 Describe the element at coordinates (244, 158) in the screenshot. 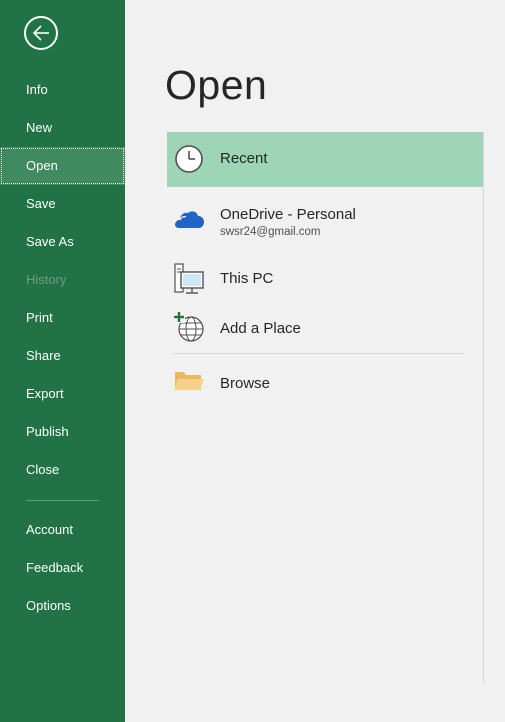

I see `location-label: Recent` at that location.